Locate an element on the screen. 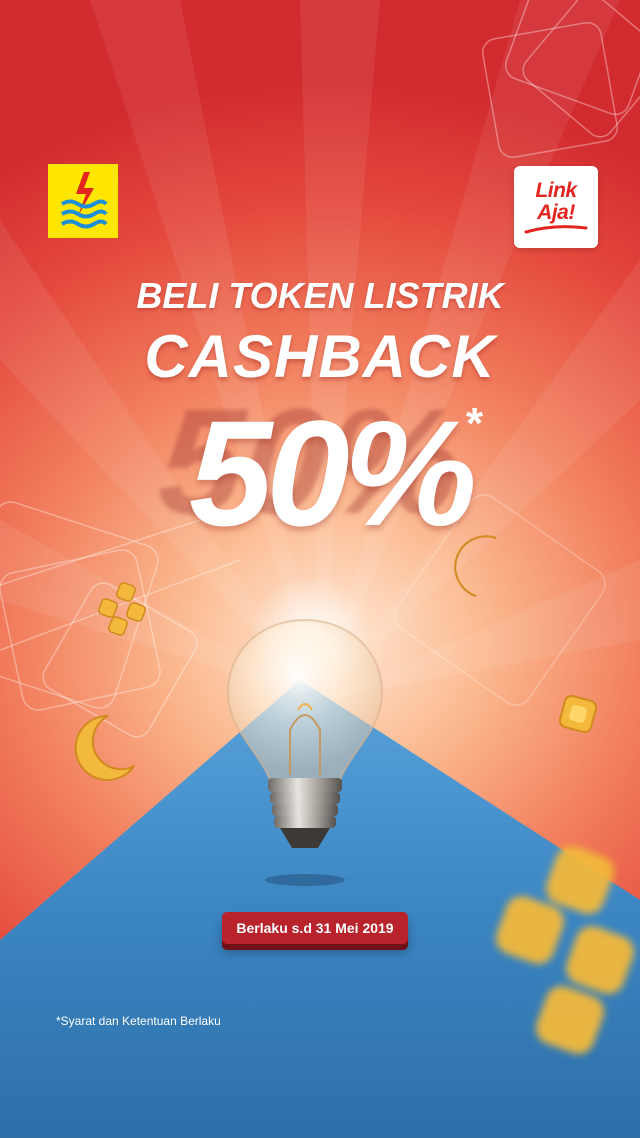 The image size is (640, 1138). blurred-ketupat-ornament-icon is located at coordinates (565, 950).